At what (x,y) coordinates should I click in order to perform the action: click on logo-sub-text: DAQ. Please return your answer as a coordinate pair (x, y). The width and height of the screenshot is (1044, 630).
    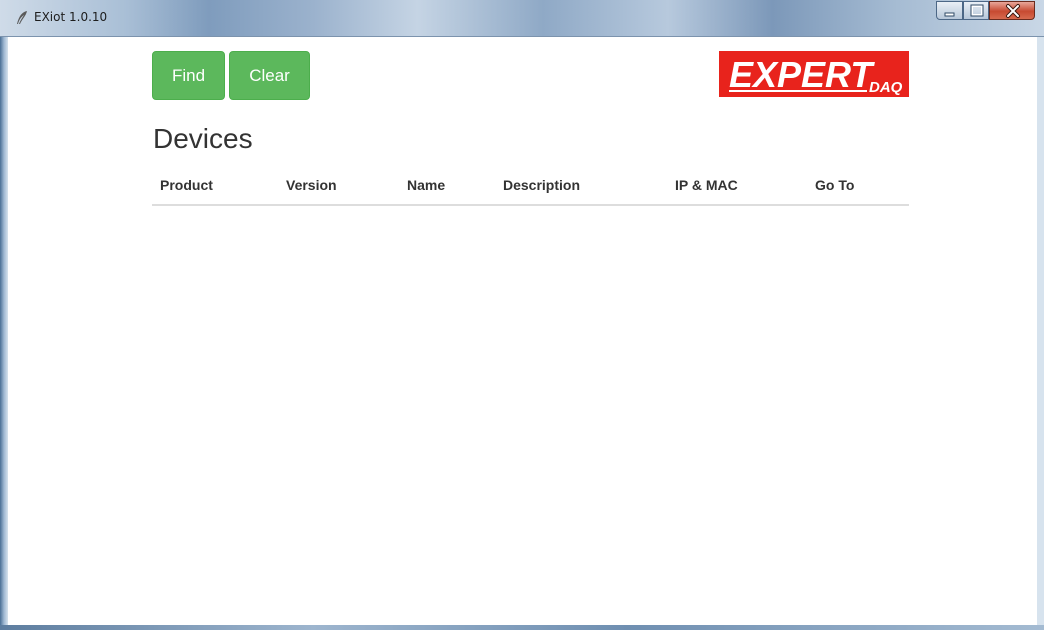
    Looking at the image, I should click on (886, 87).